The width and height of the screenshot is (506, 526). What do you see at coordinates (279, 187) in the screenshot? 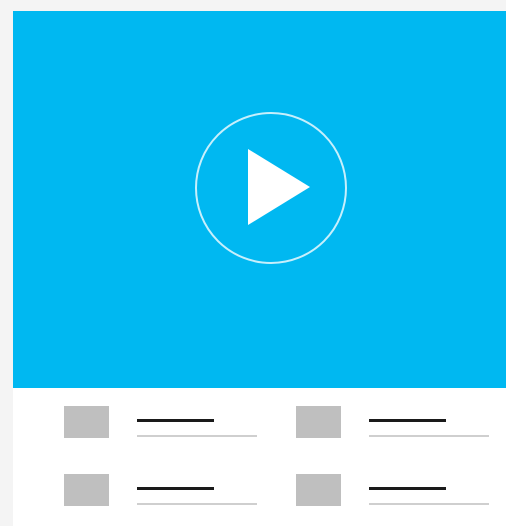
I see `play-icon` at bounding box center [279, 187].